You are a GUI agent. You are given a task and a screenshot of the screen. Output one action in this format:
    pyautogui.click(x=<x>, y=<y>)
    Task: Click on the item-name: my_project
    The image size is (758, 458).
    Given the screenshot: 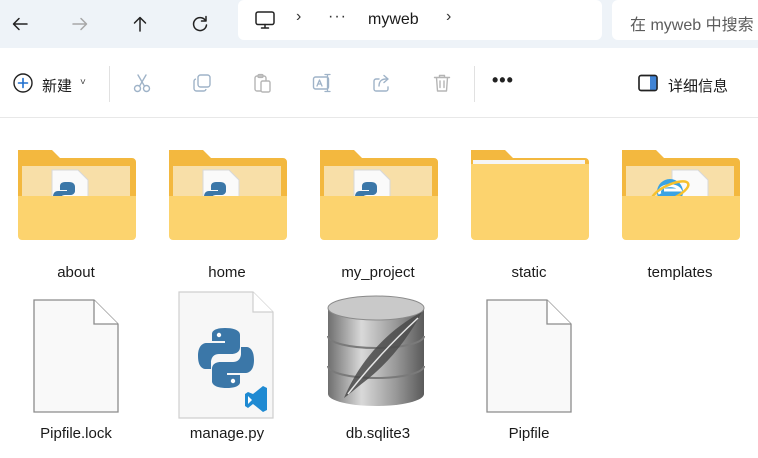 What is the action you would take?
    pyautogui.click(x=378, y=272)
    